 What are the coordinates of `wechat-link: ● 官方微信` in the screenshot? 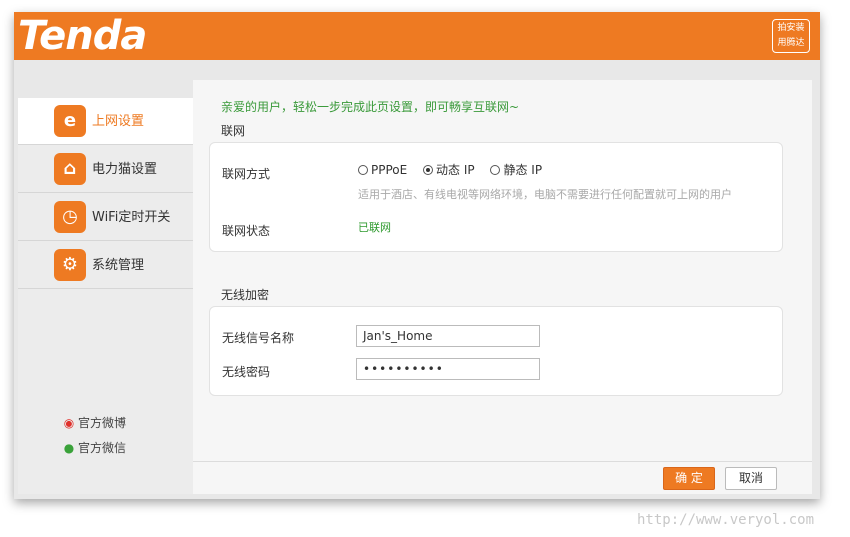 It's located at (94, 447).